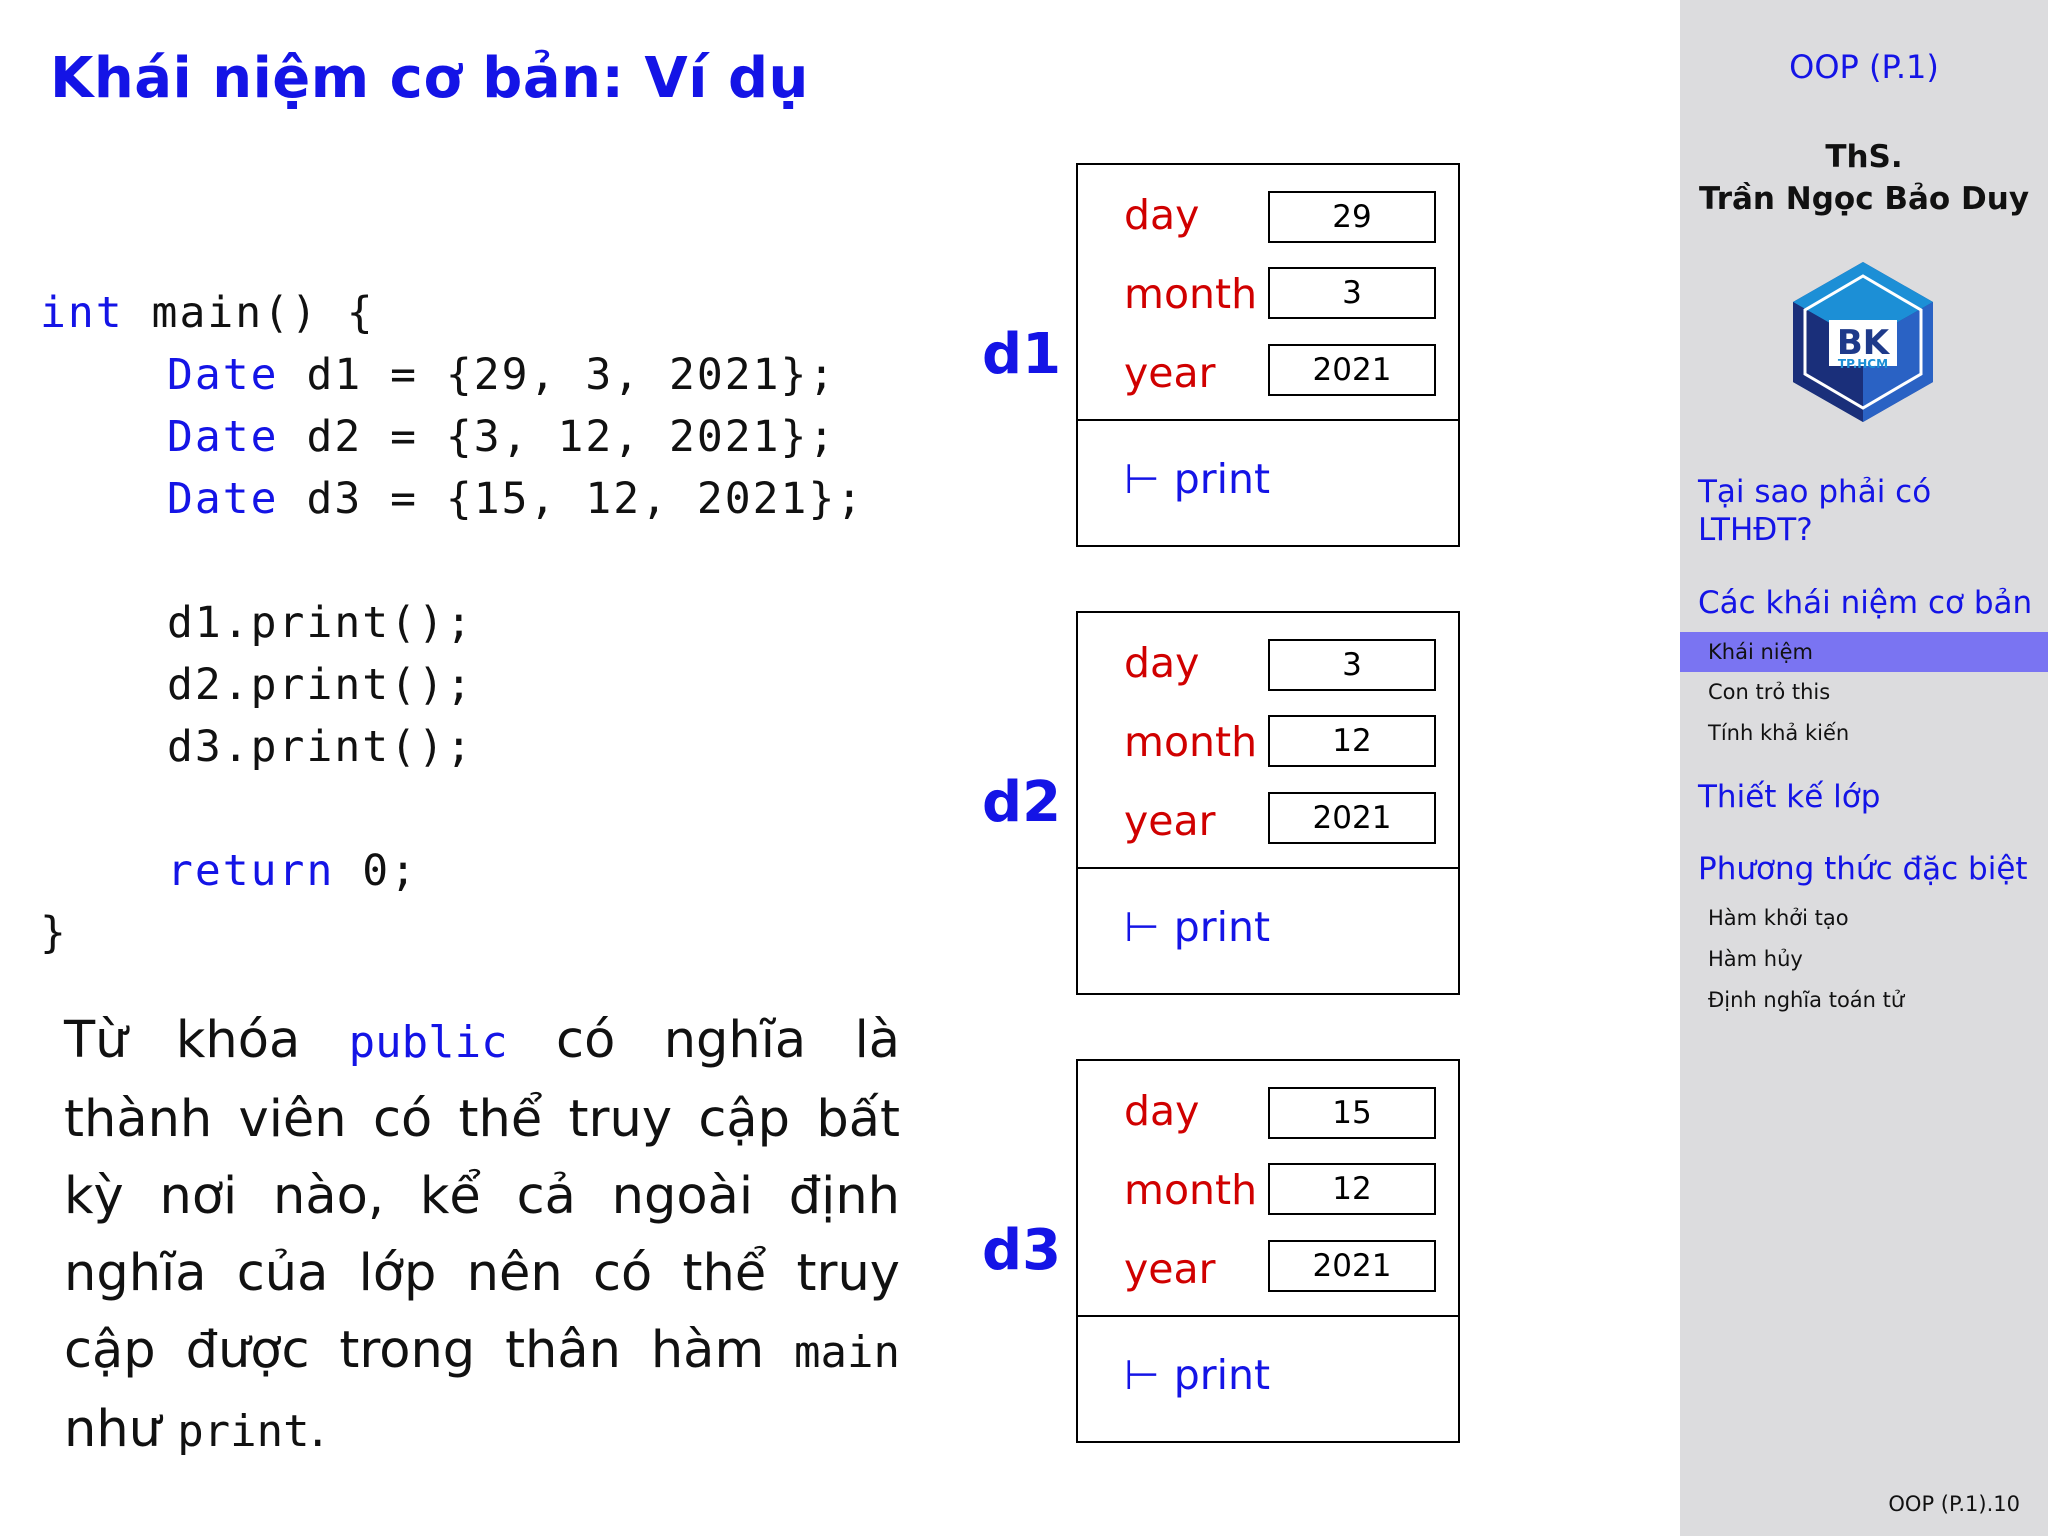 Image resolution: width=2048 pixels, height=1536 pixels. I want to click on code-line: Date d1 = {29, 3, 2021};, so click(452, 375).